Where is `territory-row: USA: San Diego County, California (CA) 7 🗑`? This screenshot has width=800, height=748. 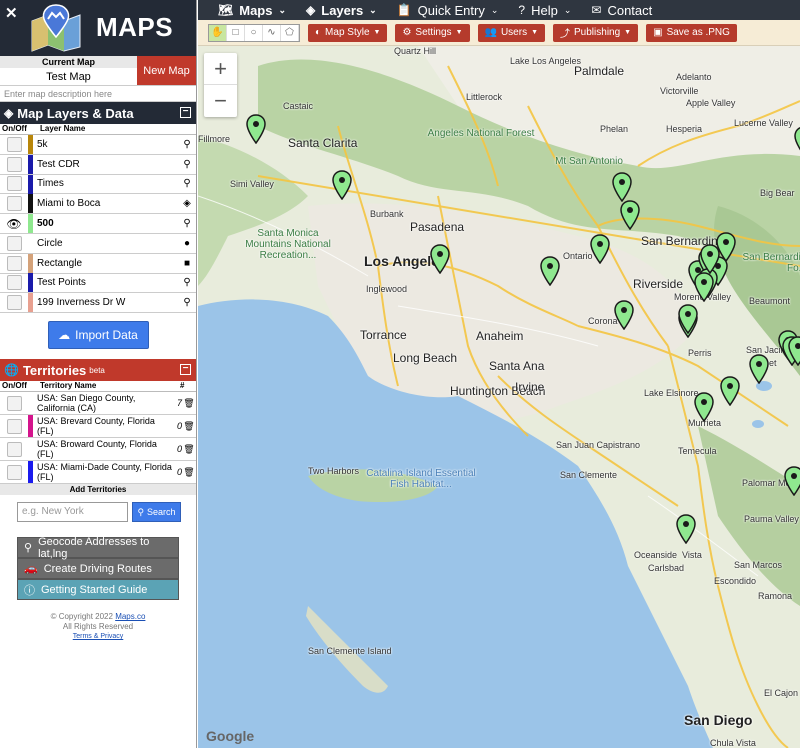 territory-row: USA: San Diego County, California (CA) 7 🗑 is located at coordinates (98, 404).